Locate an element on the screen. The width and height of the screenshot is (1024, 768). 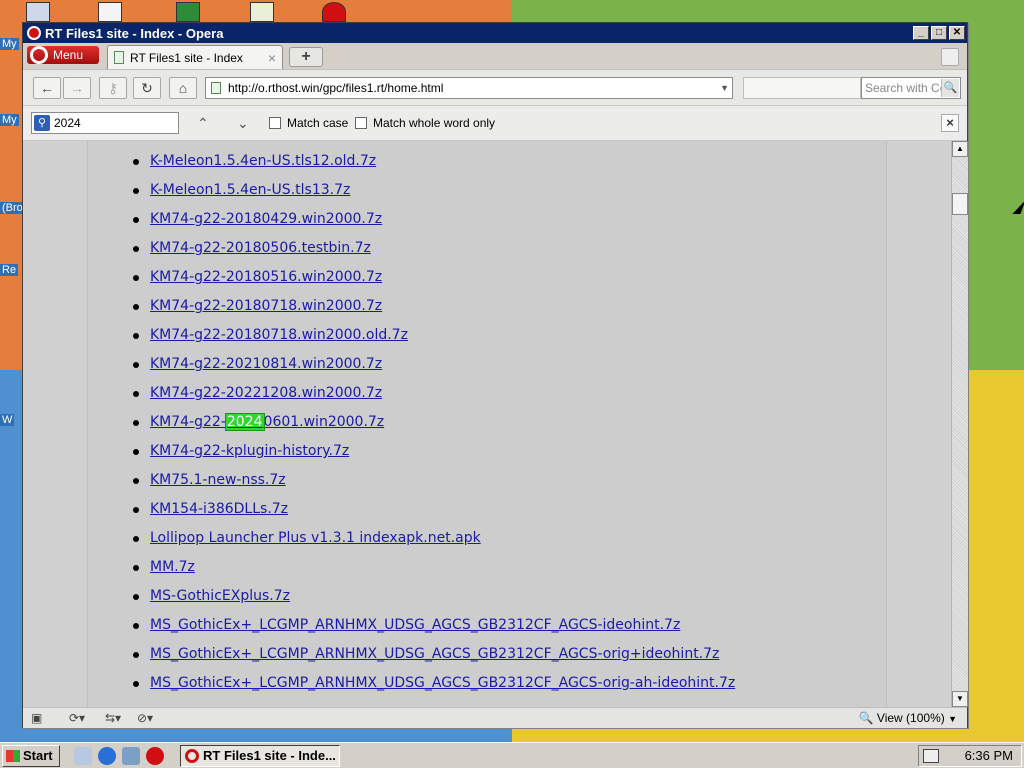
window-title: RT Files1 site - Index - Opera is located at coordinates (134, 33).